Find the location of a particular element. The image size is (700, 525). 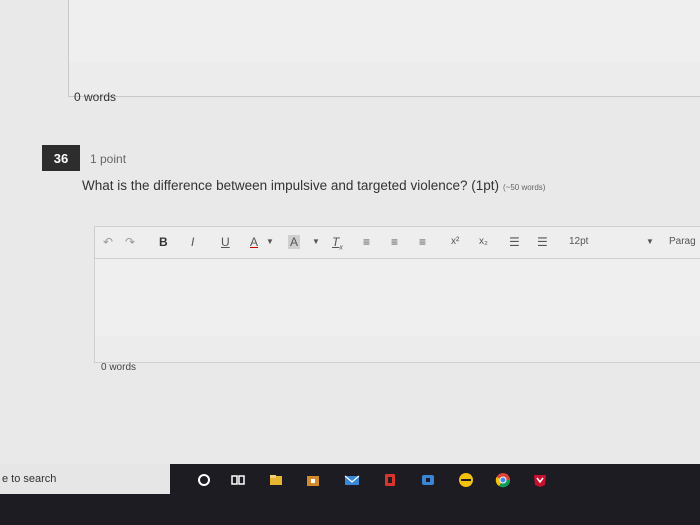

highlight-dropdown-icon: ▼ is located at coordinates (316, 242).